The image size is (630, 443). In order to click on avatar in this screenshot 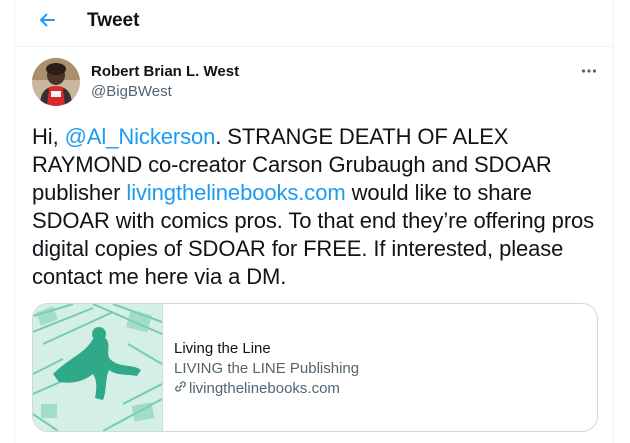, I will do `click(56, 82)`.